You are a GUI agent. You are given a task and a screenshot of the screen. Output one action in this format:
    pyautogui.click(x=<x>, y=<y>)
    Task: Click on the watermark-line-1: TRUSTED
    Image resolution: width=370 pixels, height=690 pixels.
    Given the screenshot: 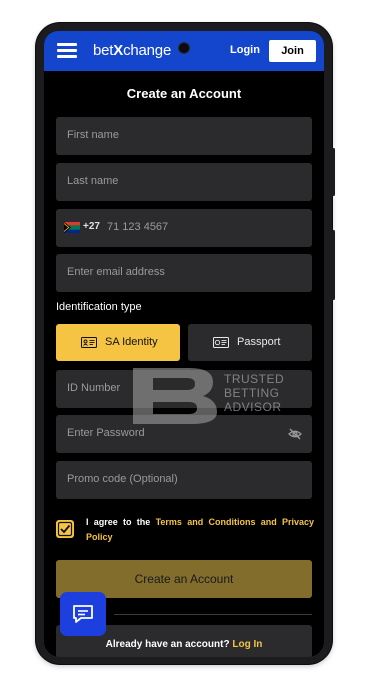 What is the action you would take?
    pyautogui.click(x=254, y=379)
    